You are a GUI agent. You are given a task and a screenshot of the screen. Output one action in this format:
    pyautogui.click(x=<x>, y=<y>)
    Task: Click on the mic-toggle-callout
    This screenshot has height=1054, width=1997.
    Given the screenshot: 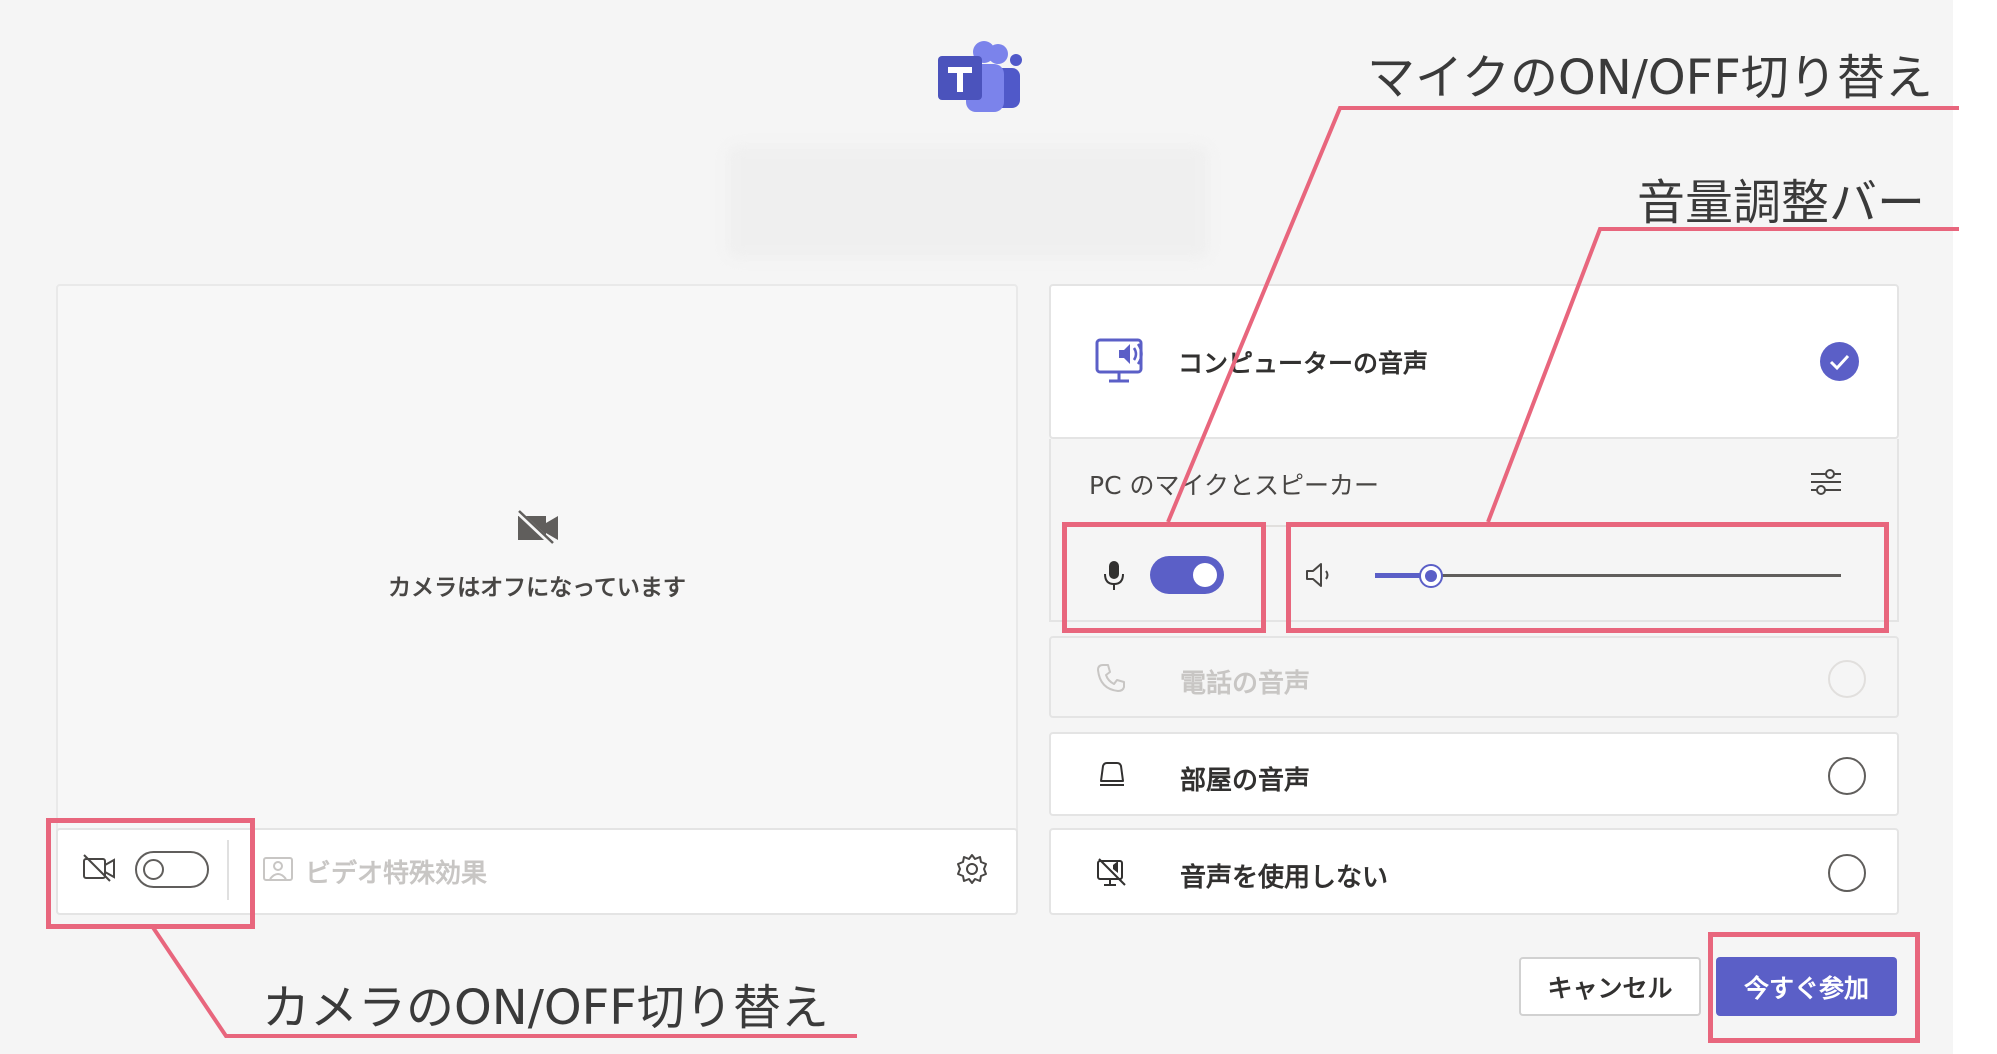 What is the action you would take?
    pyautogui.click(x=1164, y=577)
    